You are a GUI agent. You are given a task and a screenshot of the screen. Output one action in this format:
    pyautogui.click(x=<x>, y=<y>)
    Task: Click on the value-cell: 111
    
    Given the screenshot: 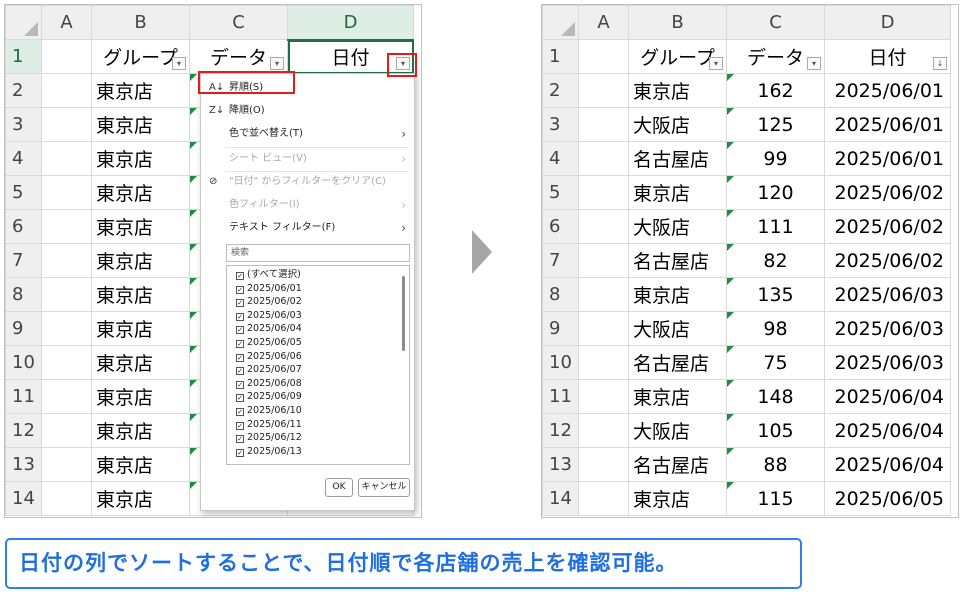 What is the action you would take?
    pyautogui.click(x=775, y=226)
    